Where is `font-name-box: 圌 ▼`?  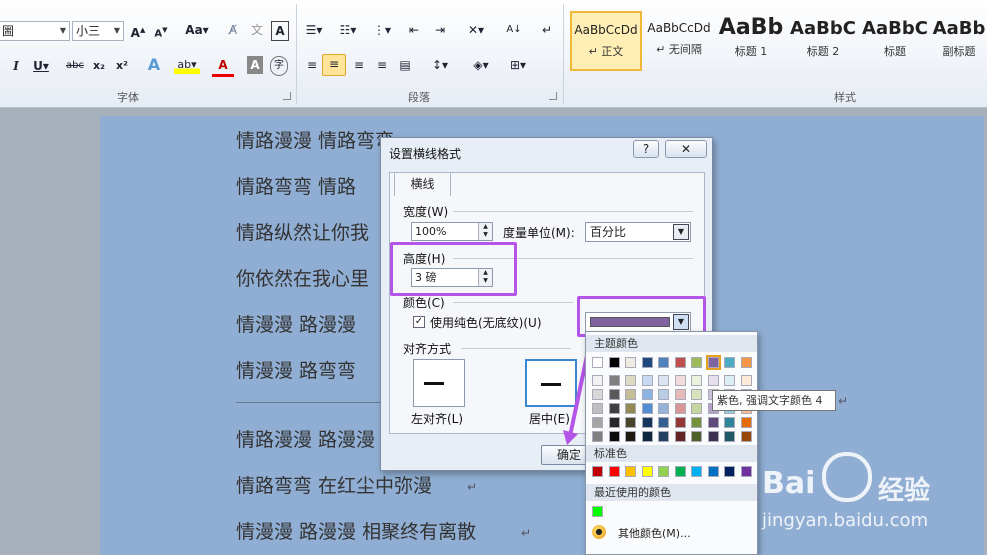
font-name-box: 圌 ▼ is located at coordinates (35, 31).